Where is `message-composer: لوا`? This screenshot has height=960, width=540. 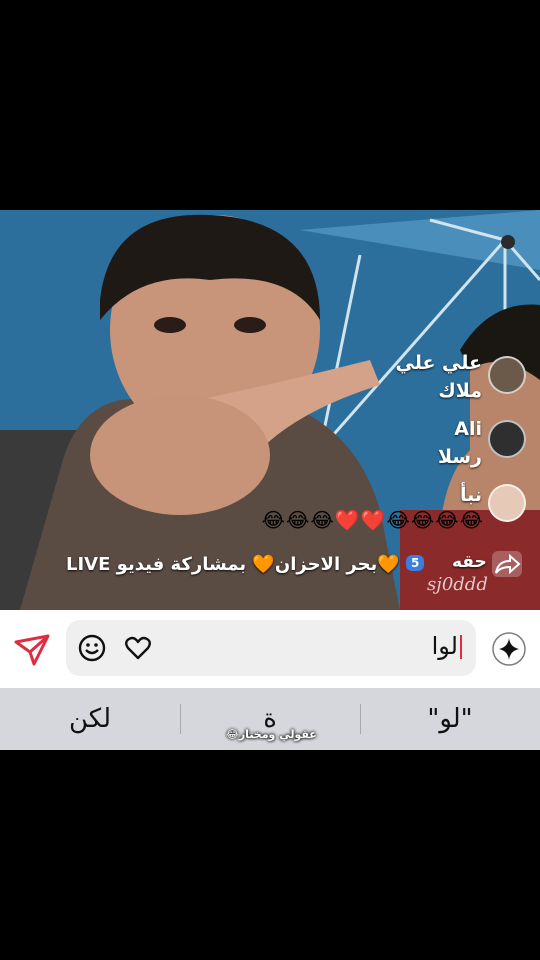
message-composer: لوا is located at coordinates (270, 649).